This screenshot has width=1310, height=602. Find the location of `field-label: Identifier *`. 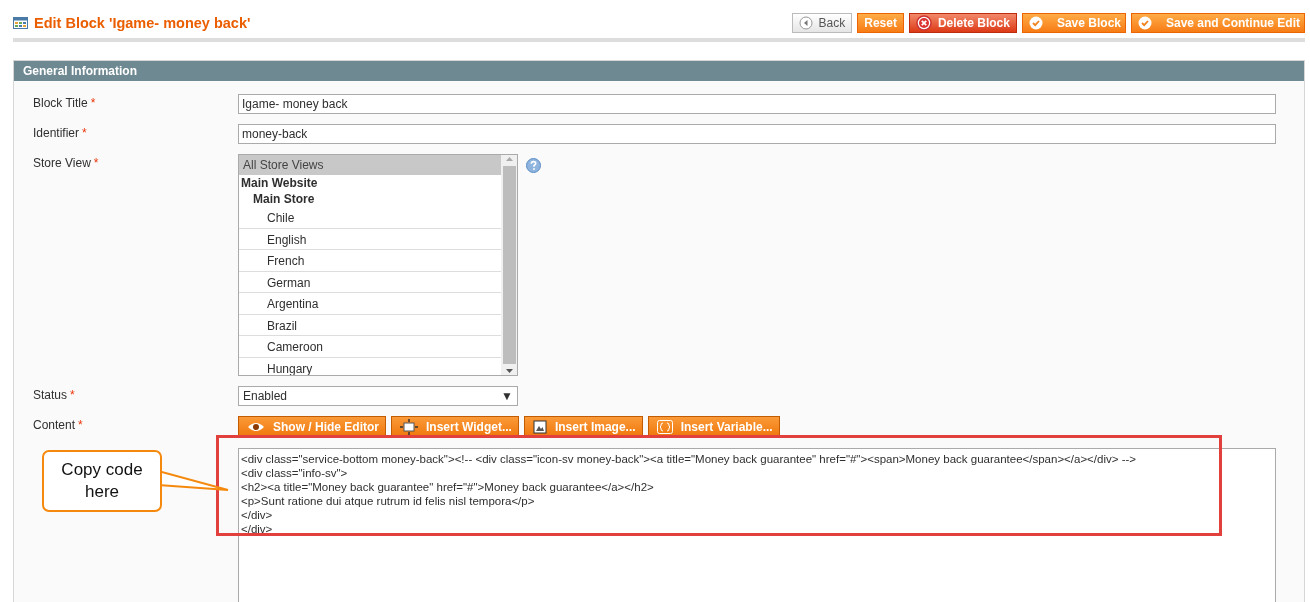

field-label: Identifier * is located at coordinates (60, 132).